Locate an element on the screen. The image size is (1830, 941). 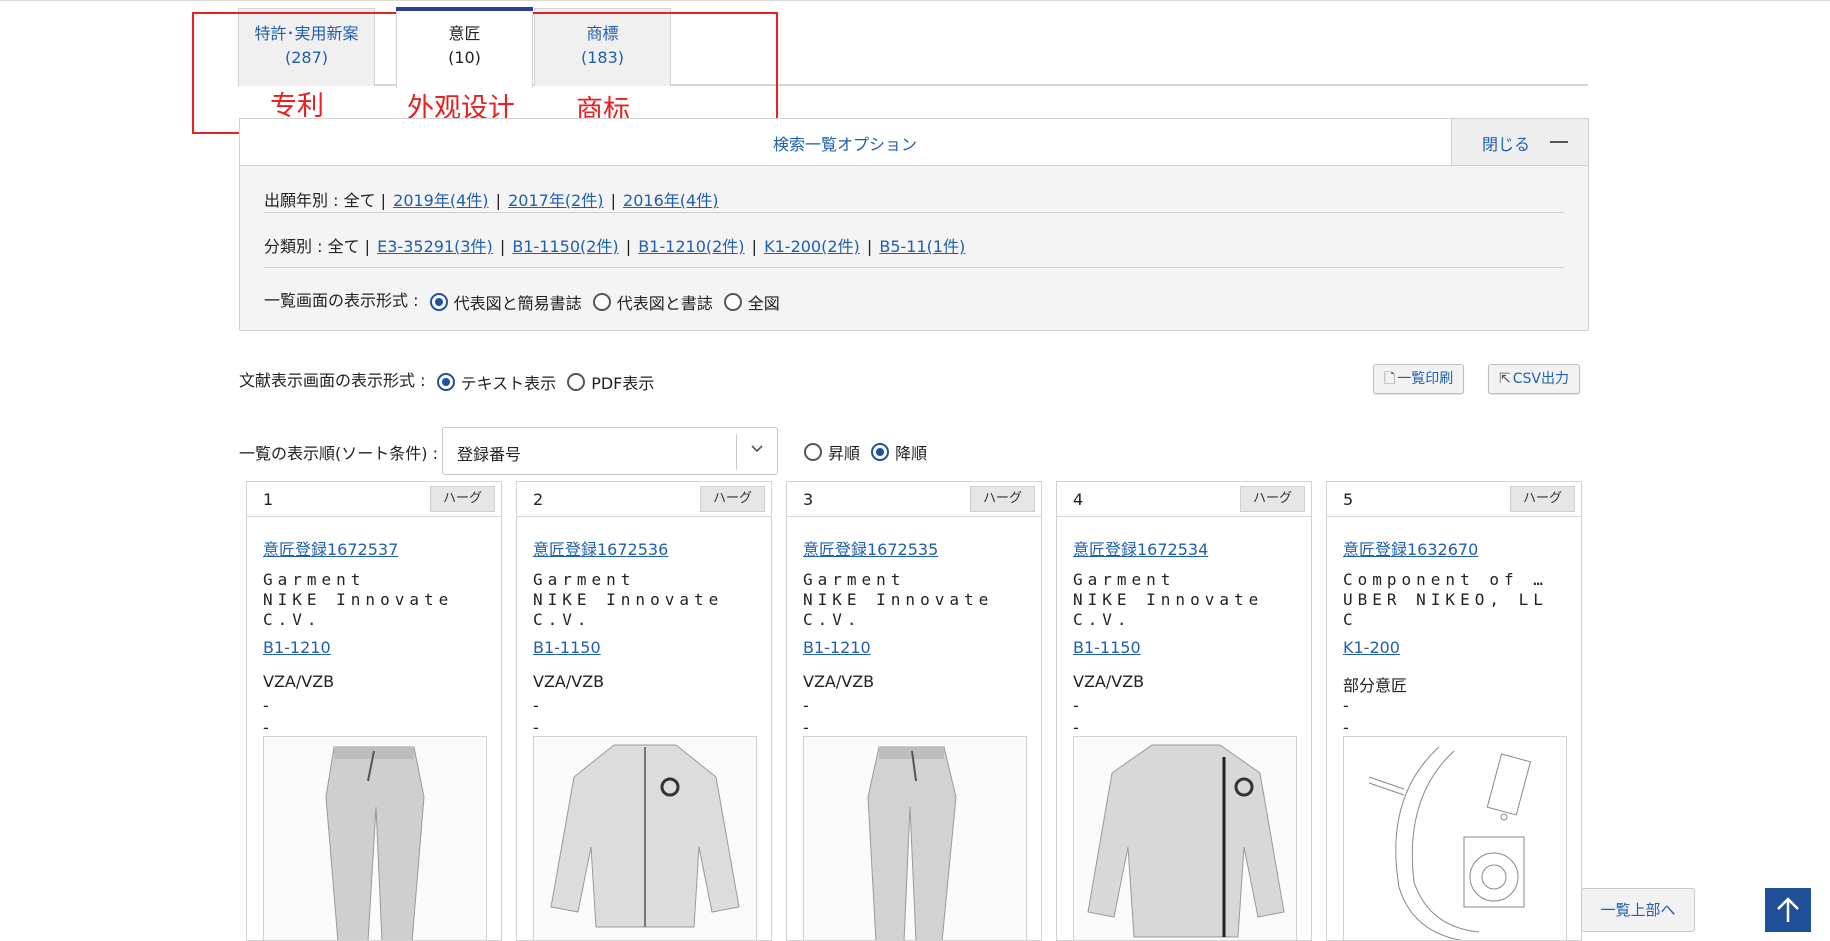
options-header: 検索一覧オプション 閉じる is located at coordinates (914, 142).